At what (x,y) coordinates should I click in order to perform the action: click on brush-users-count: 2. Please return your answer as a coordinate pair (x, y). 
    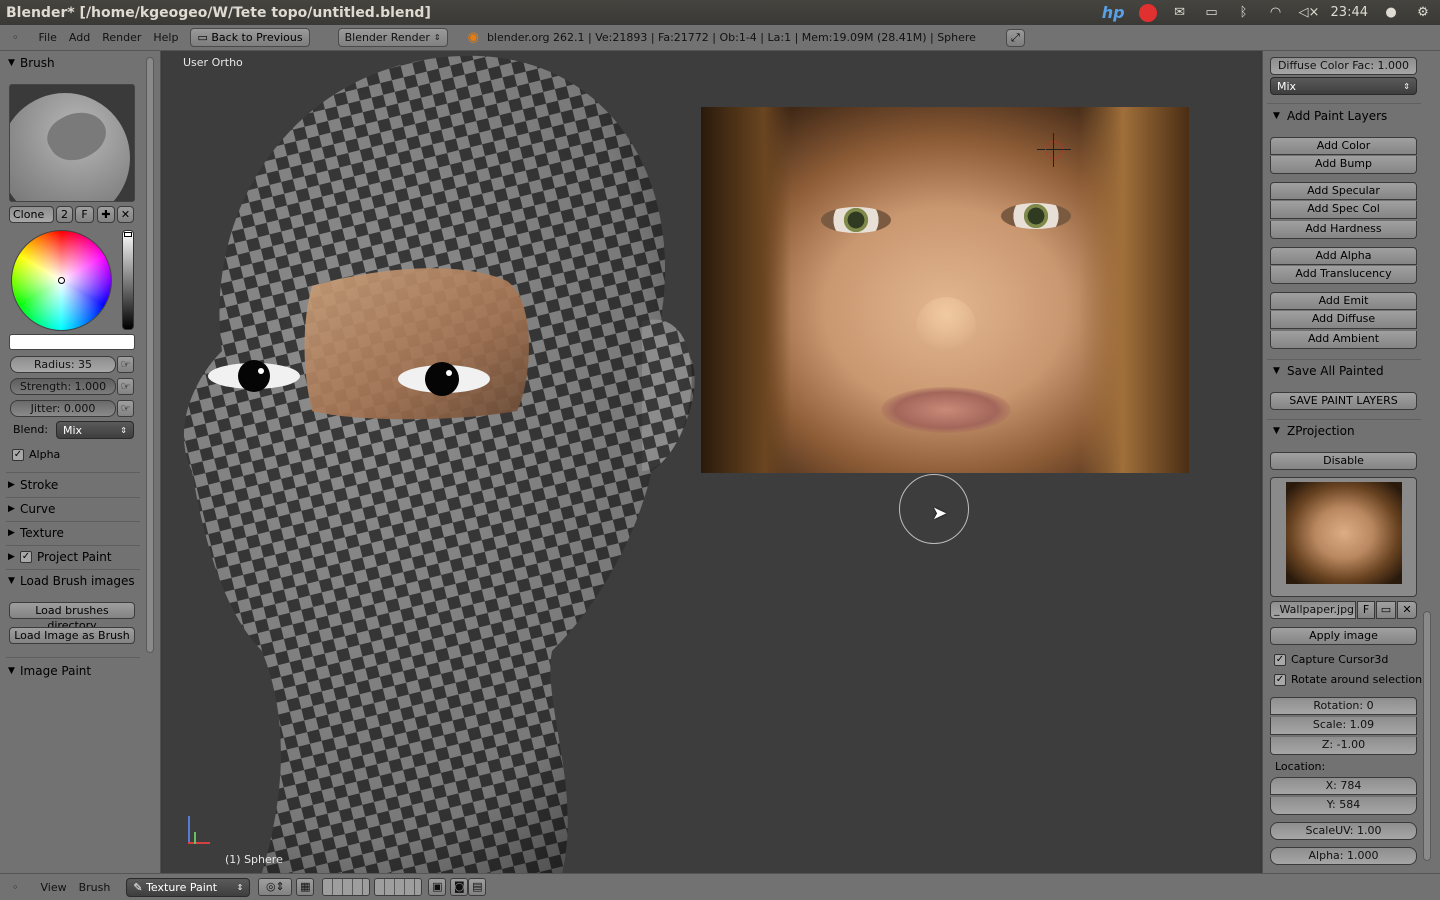
    Looking at the image, I should click on (64, 214).